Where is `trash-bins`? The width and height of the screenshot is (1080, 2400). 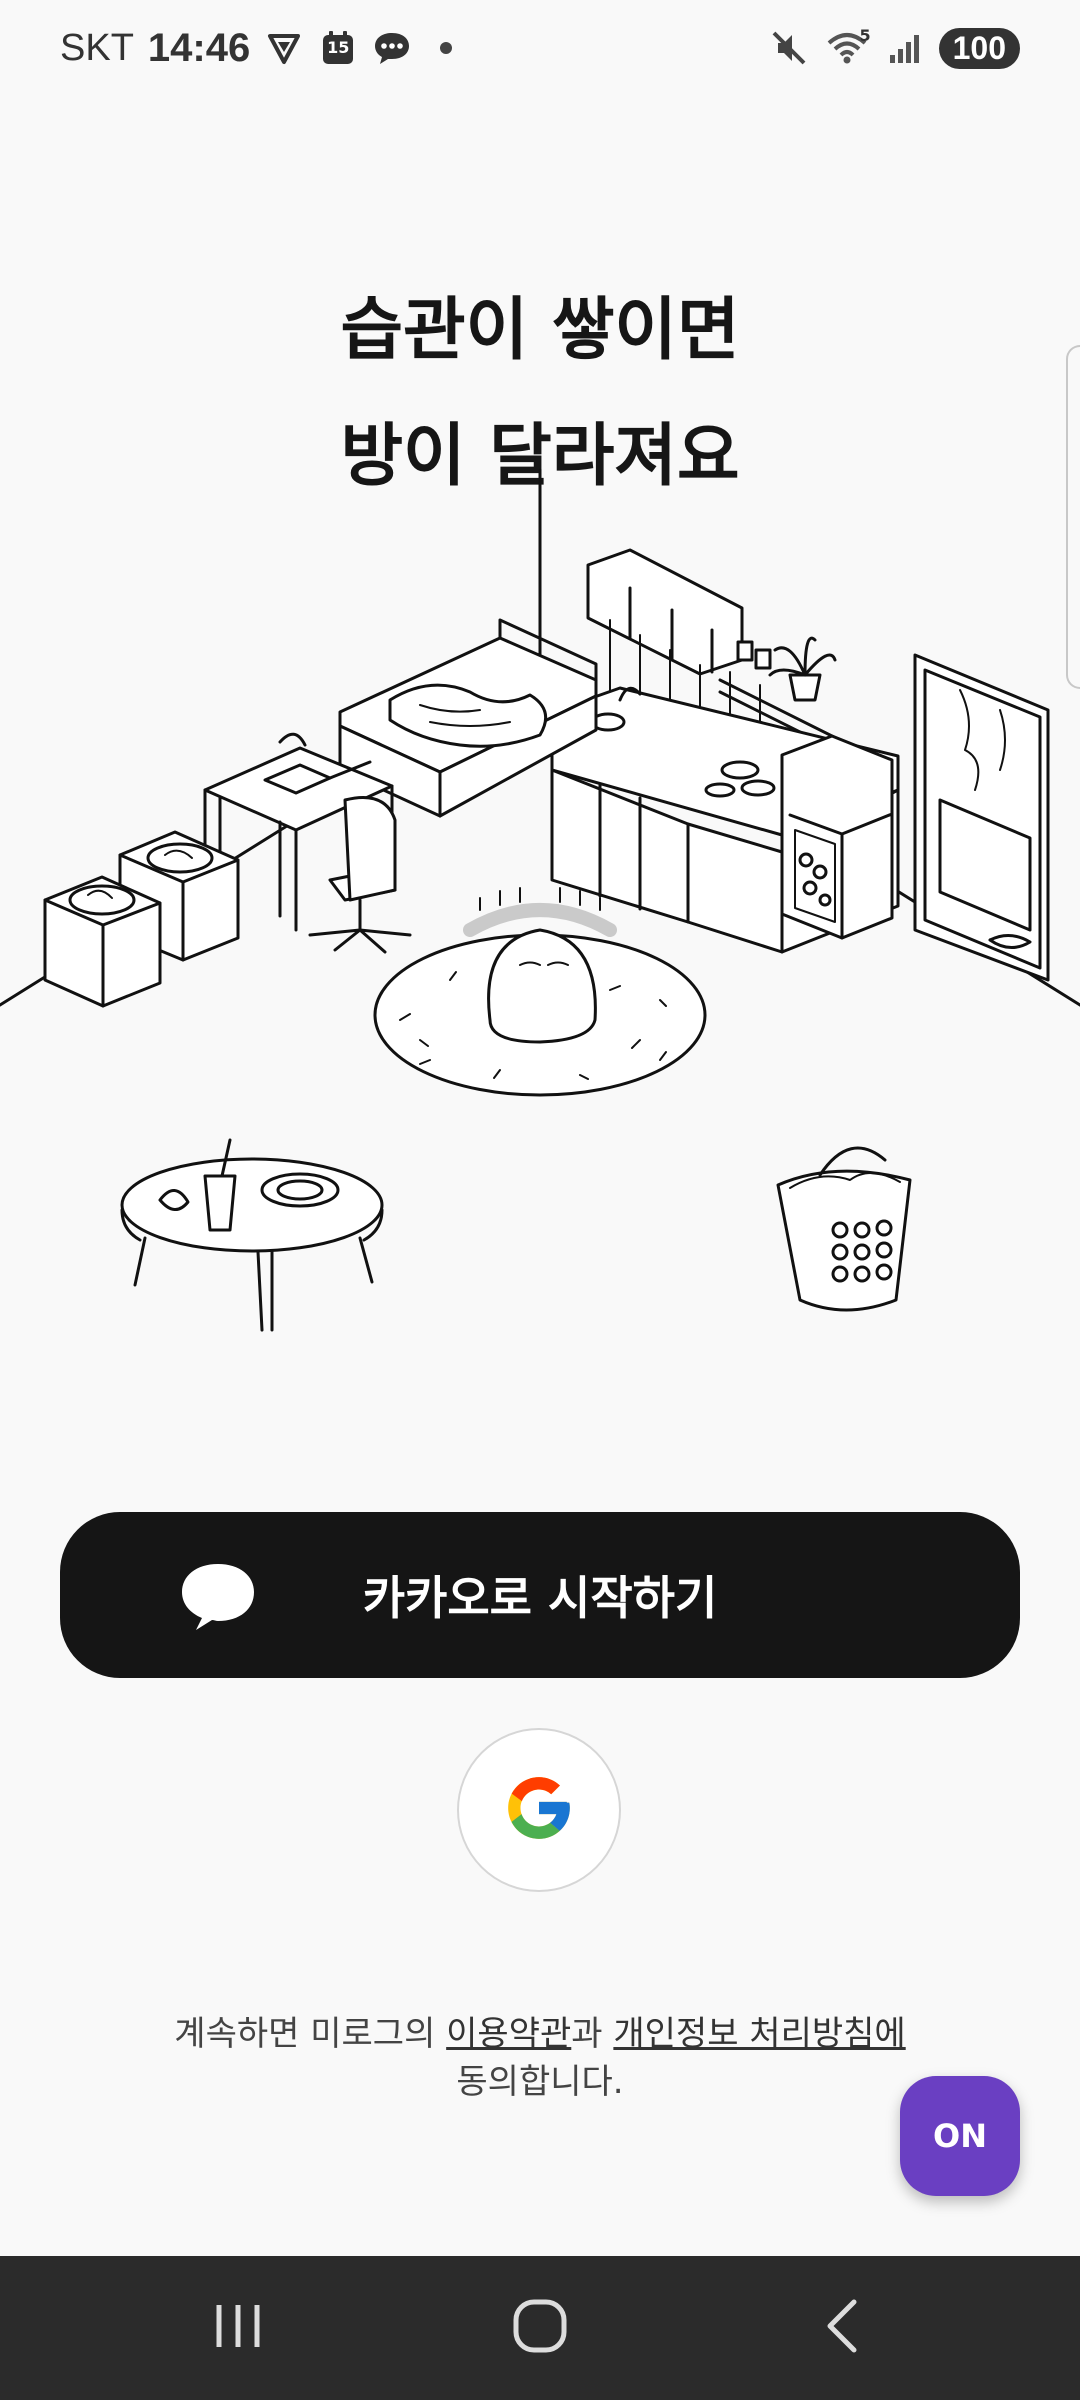 trash-bins is located at coordinates (141, 919).